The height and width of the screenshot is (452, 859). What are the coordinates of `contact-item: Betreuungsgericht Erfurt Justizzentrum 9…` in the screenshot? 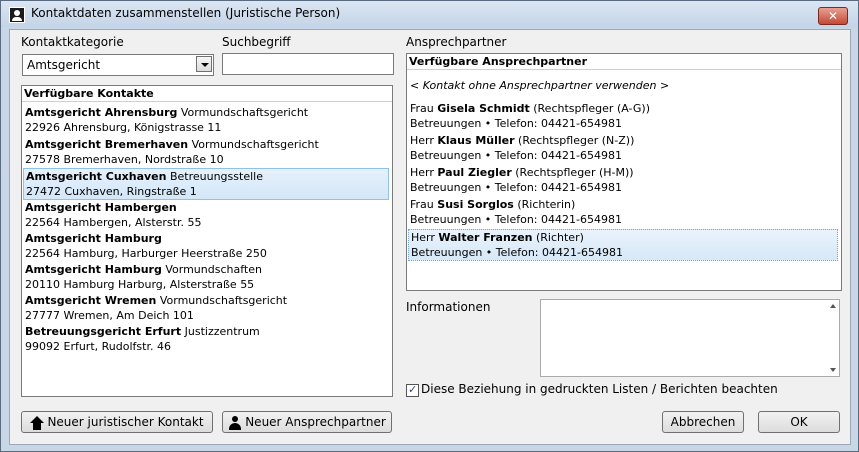 It's located at (206, 340).